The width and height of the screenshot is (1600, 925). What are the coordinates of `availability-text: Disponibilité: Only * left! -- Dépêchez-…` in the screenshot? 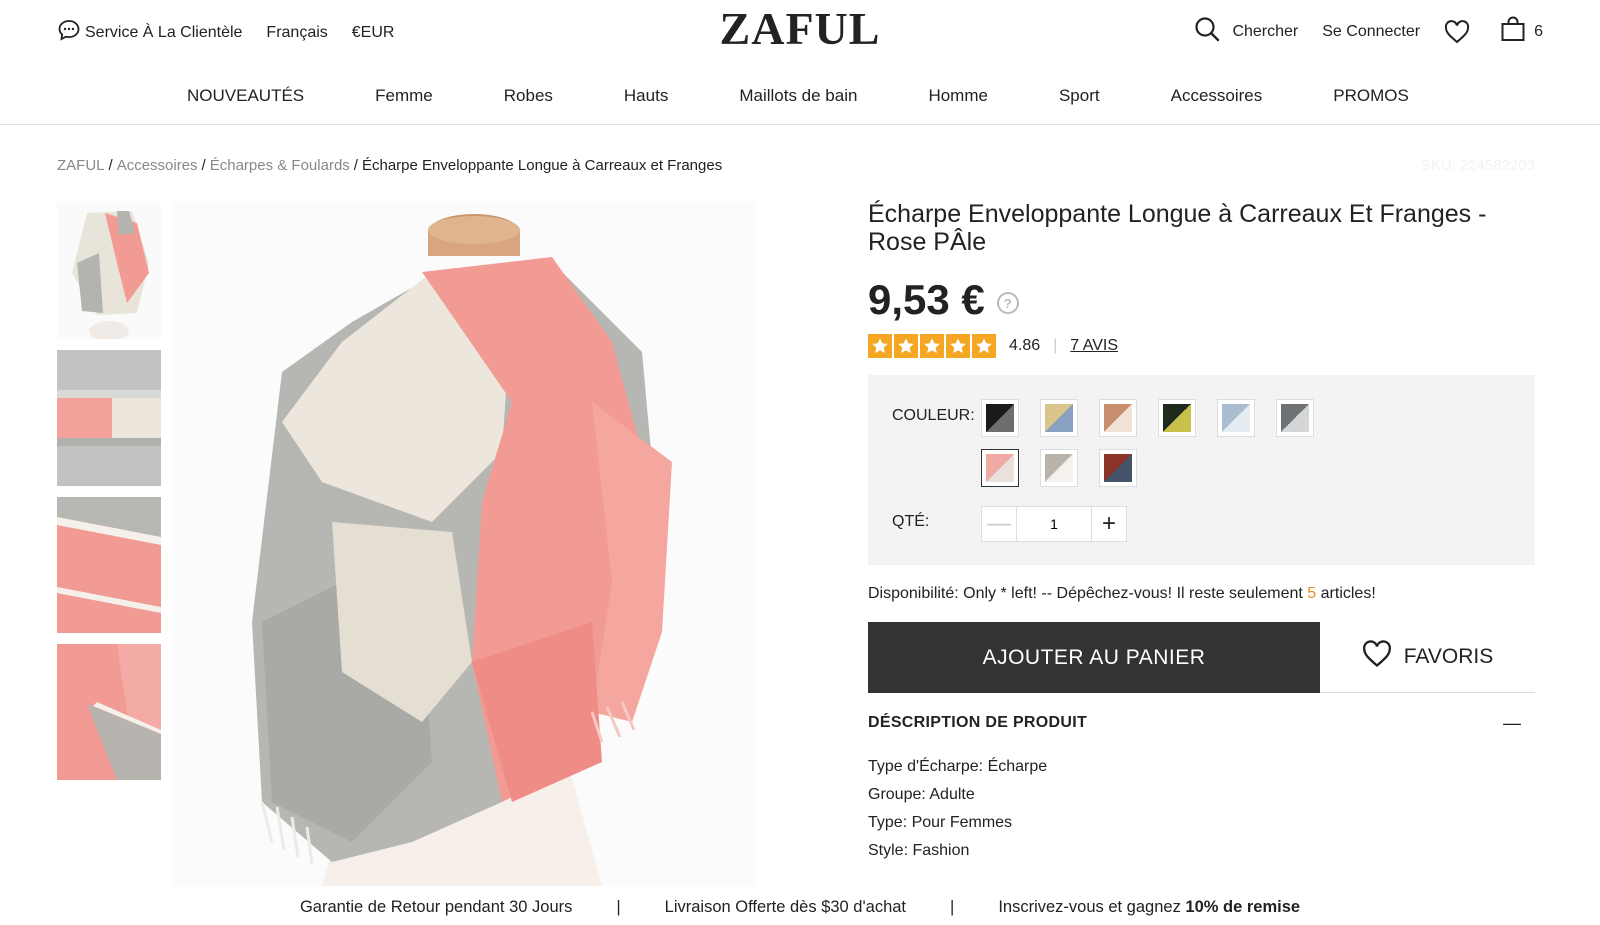 It's located at (1201, 594).